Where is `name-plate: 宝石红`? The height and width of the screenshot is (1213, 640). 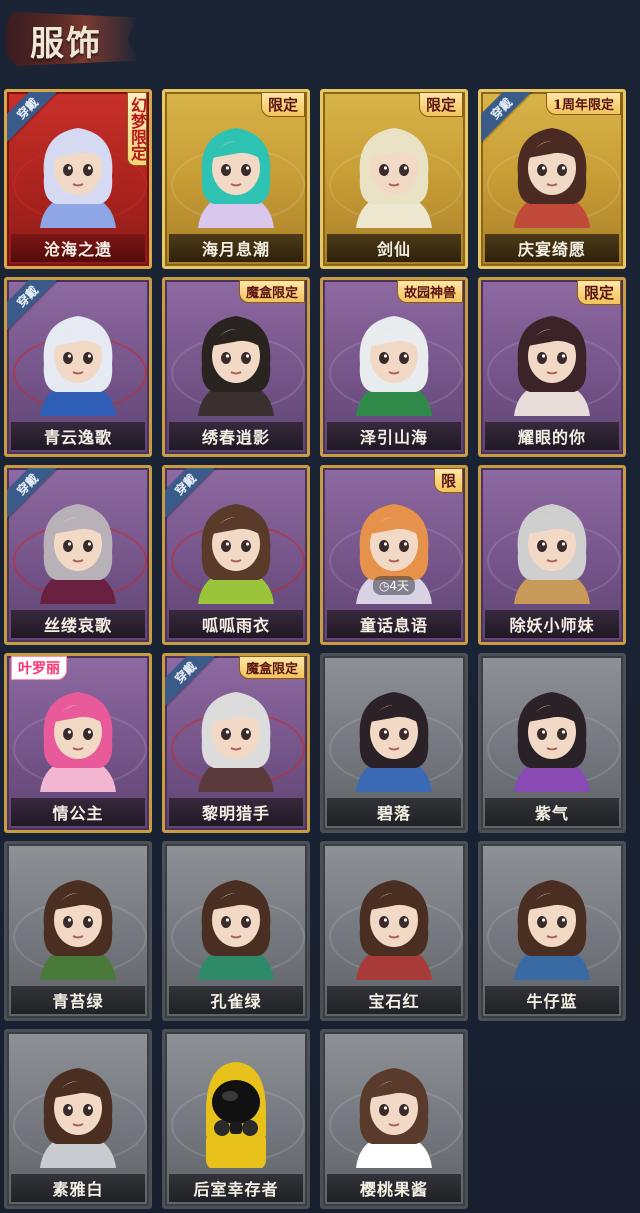 name-plate: 宝石红 is located at coordinates (394, 1000).